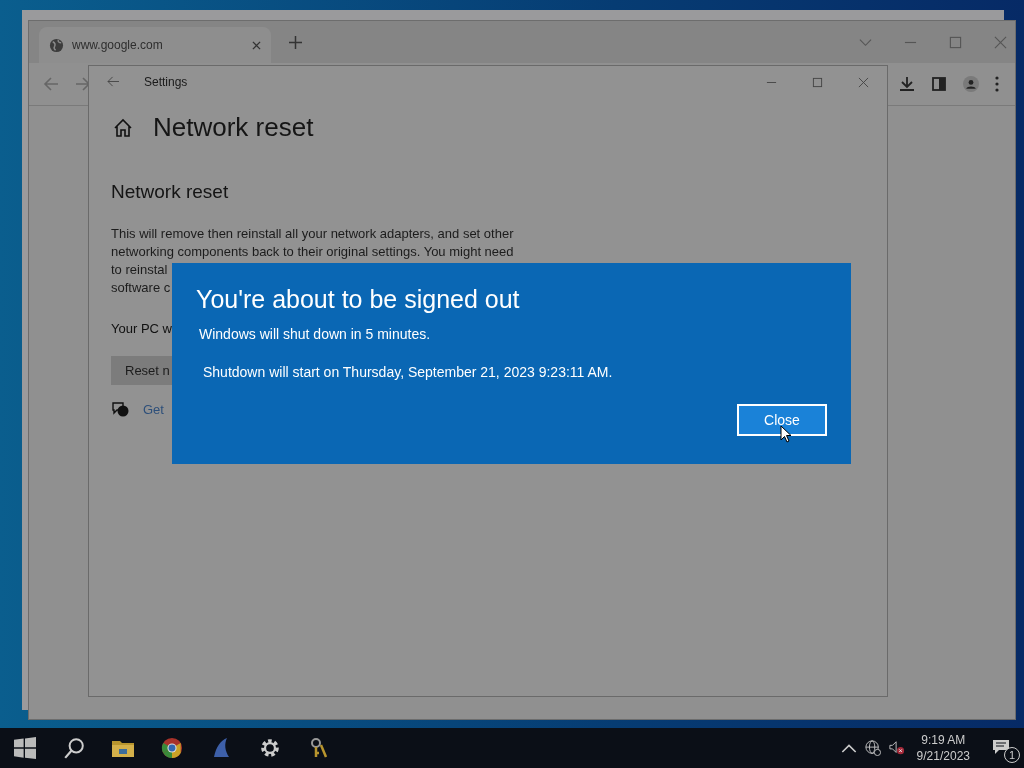  What do you see at coordinates (153, 409) in the screenshot?
I see `help-link: Get` at bounding box center [153, 409].